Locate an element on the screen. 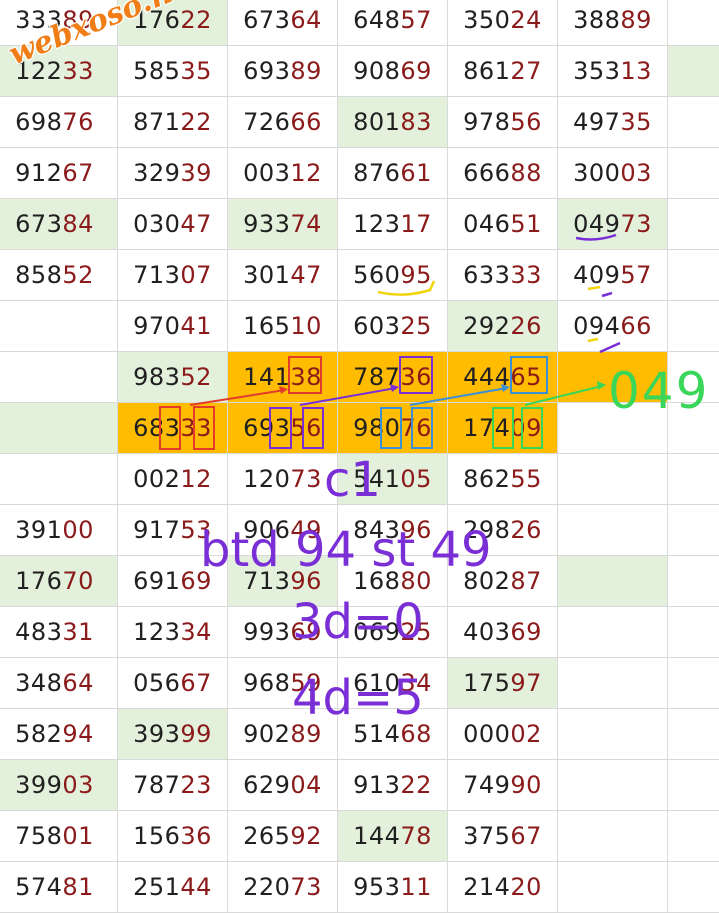  table-cell: 801 83 is located at coordinates (393, 122).